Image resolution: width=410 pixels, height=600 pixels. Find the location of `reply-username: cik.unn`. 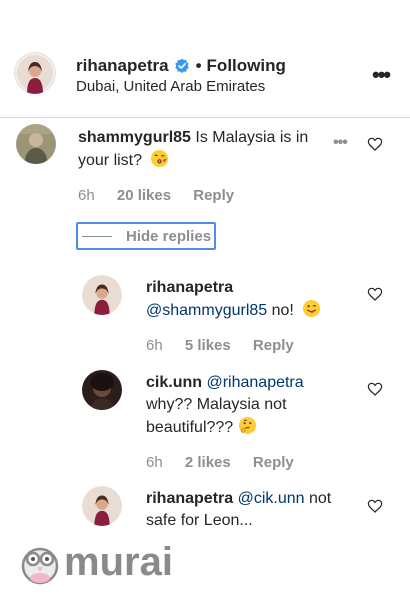

reply-username: cik.unn is located at coordinates (174, 382).